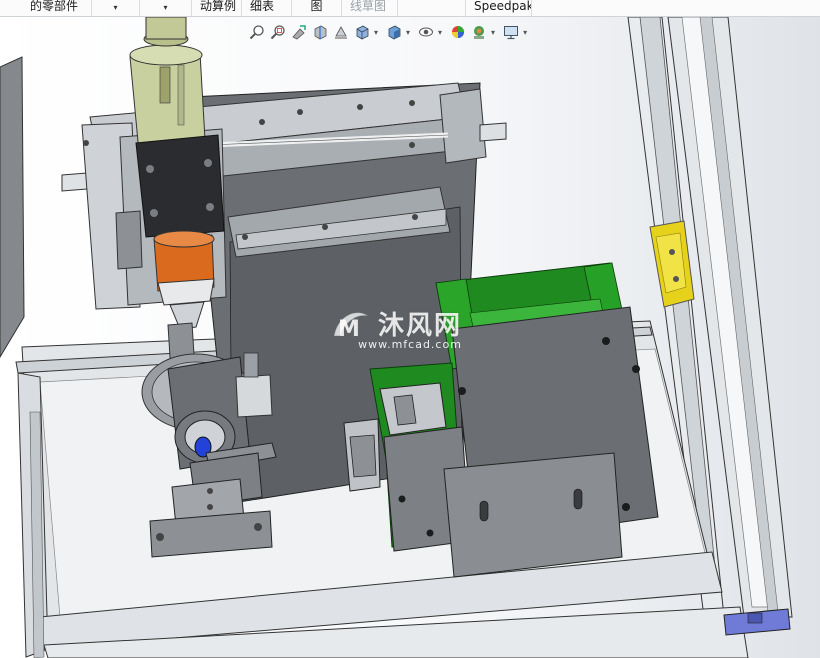  I want to click on section-view-icon, so click(320, 32).